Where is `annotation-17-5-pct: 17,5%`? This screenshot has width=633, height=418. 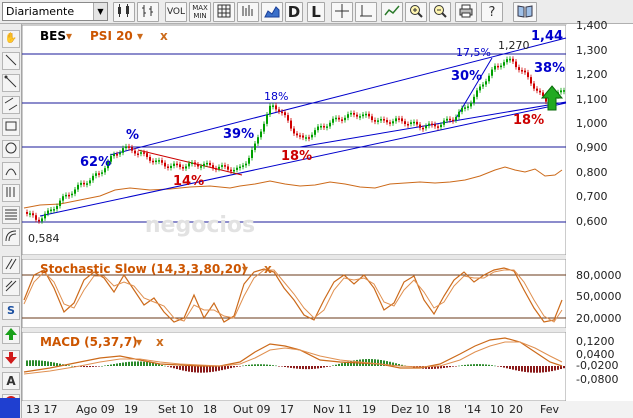
annotation-17-5-pct: 17,5% is located at coordinates (473, 52).